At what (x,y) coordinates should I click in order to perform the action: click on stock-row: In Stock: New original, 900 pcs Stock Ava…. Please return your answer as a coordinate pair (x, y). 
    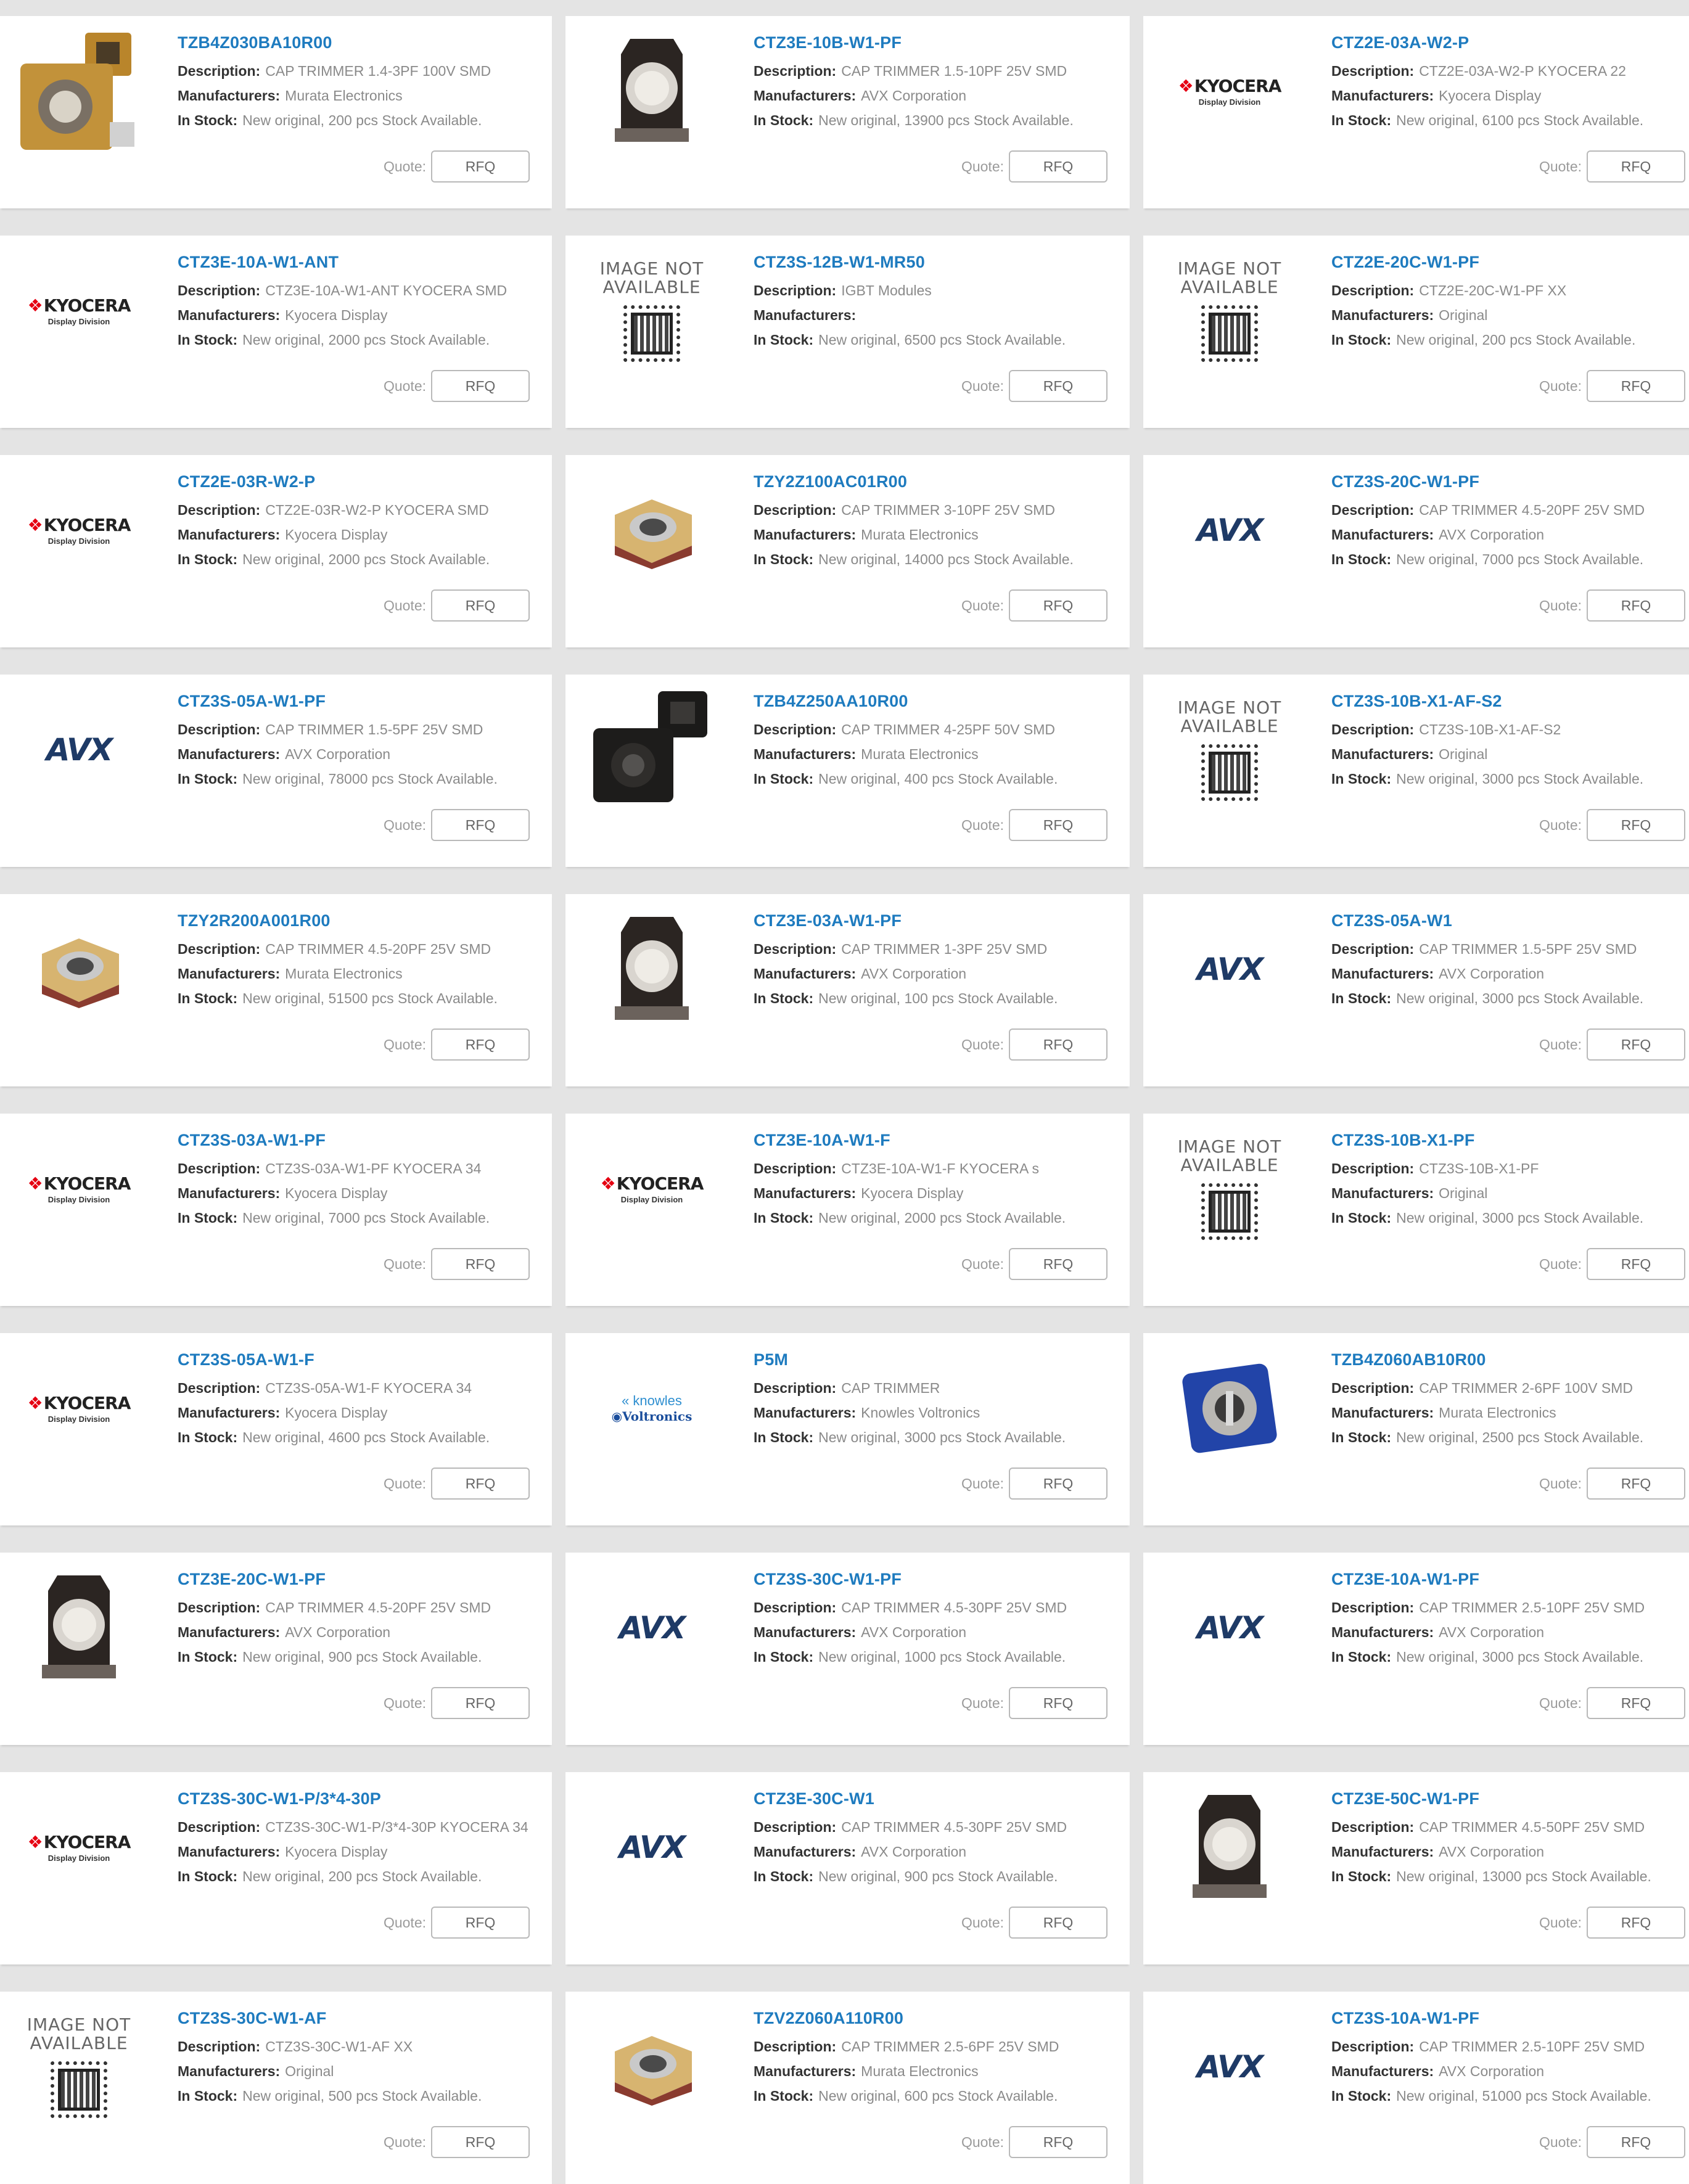
    Looking at the image, I should click on (933, 1876).